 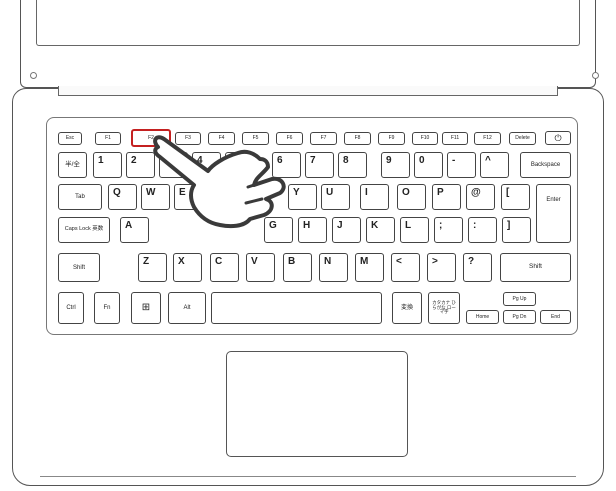 I want to click on key-v: V, so click(x=260, y=267).